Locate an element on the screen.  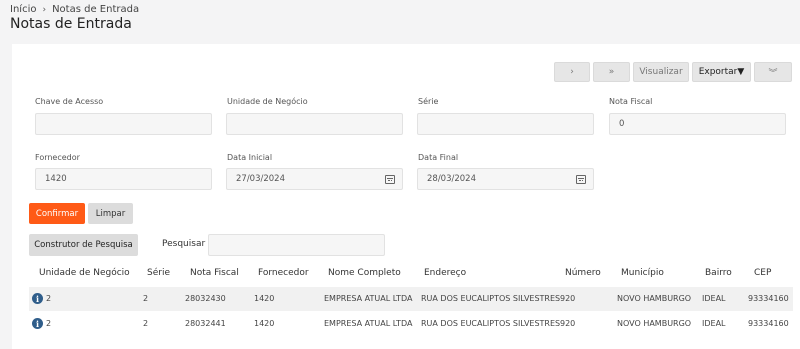
breadcrumb: Início › Notas de Entrada is located at coordinates (74, 9).